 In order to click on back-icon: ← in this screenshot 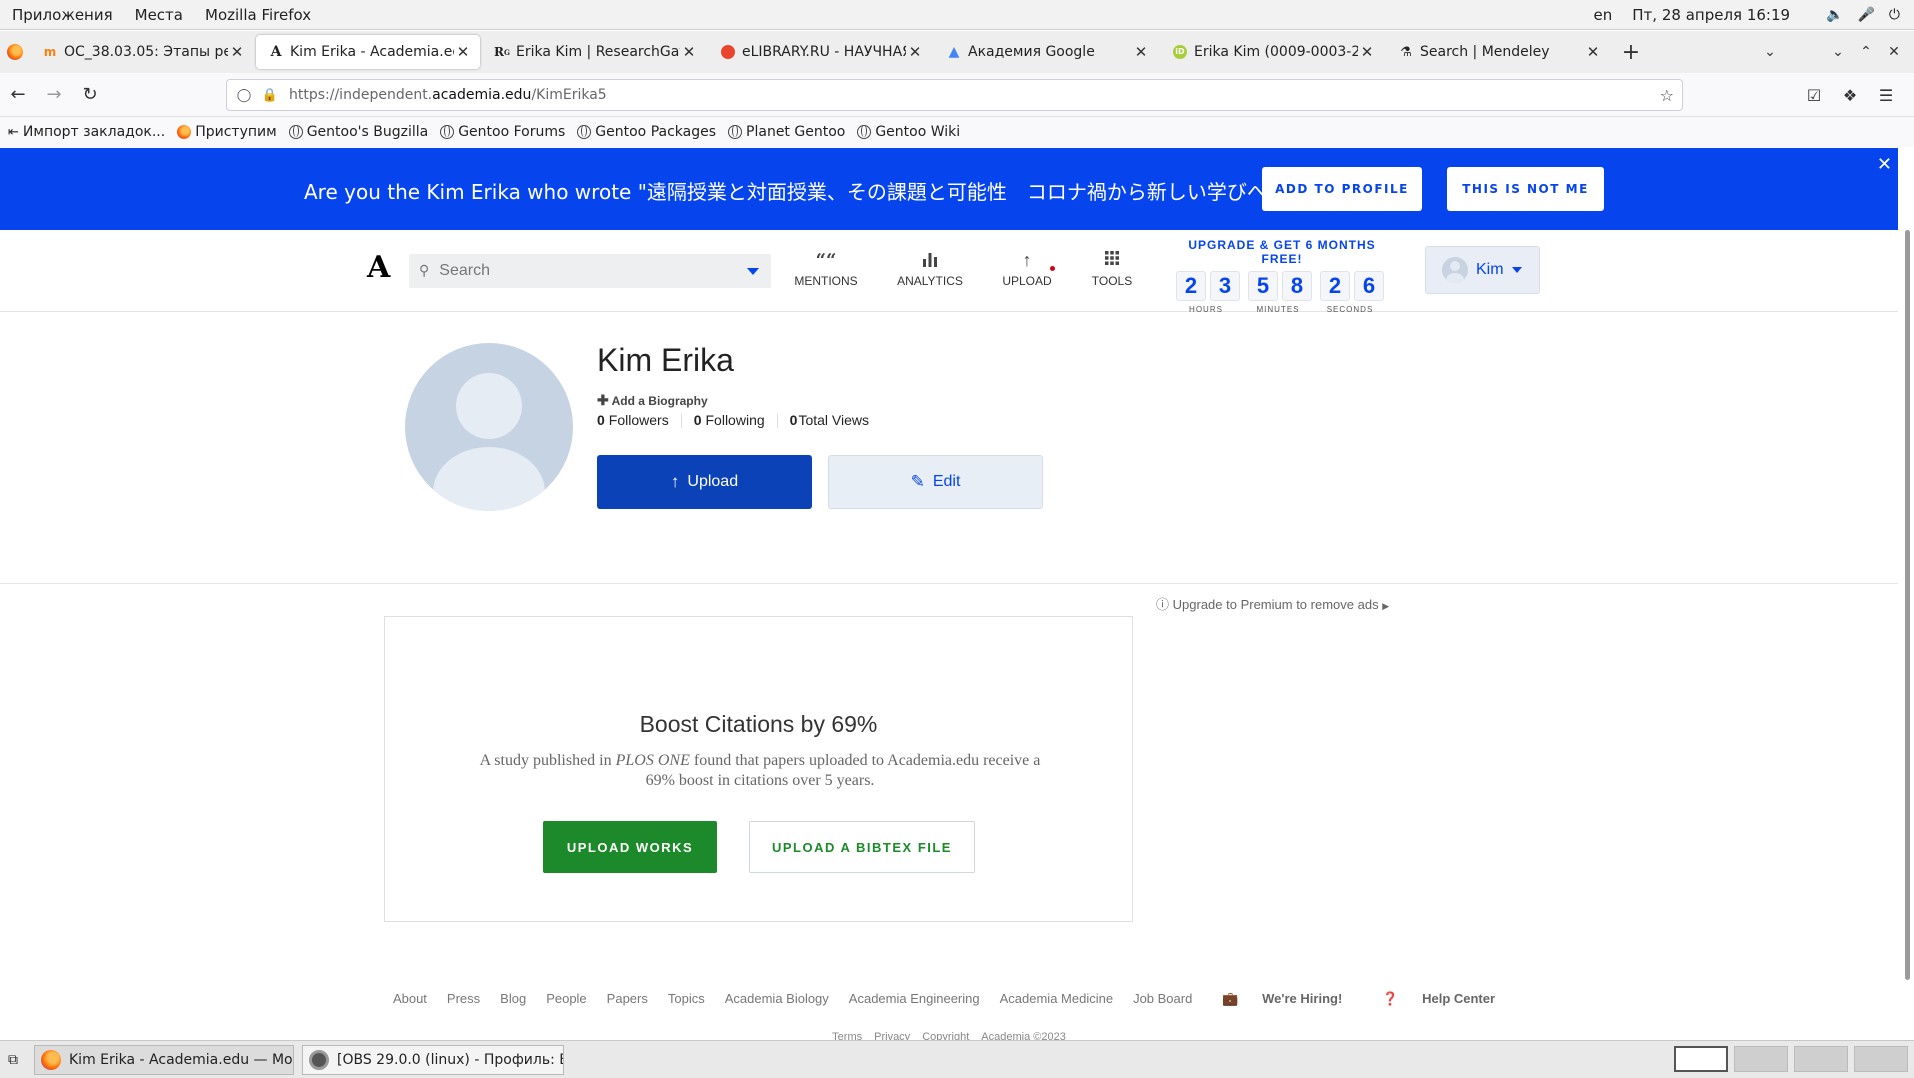, I will do `click(18, 94)`.